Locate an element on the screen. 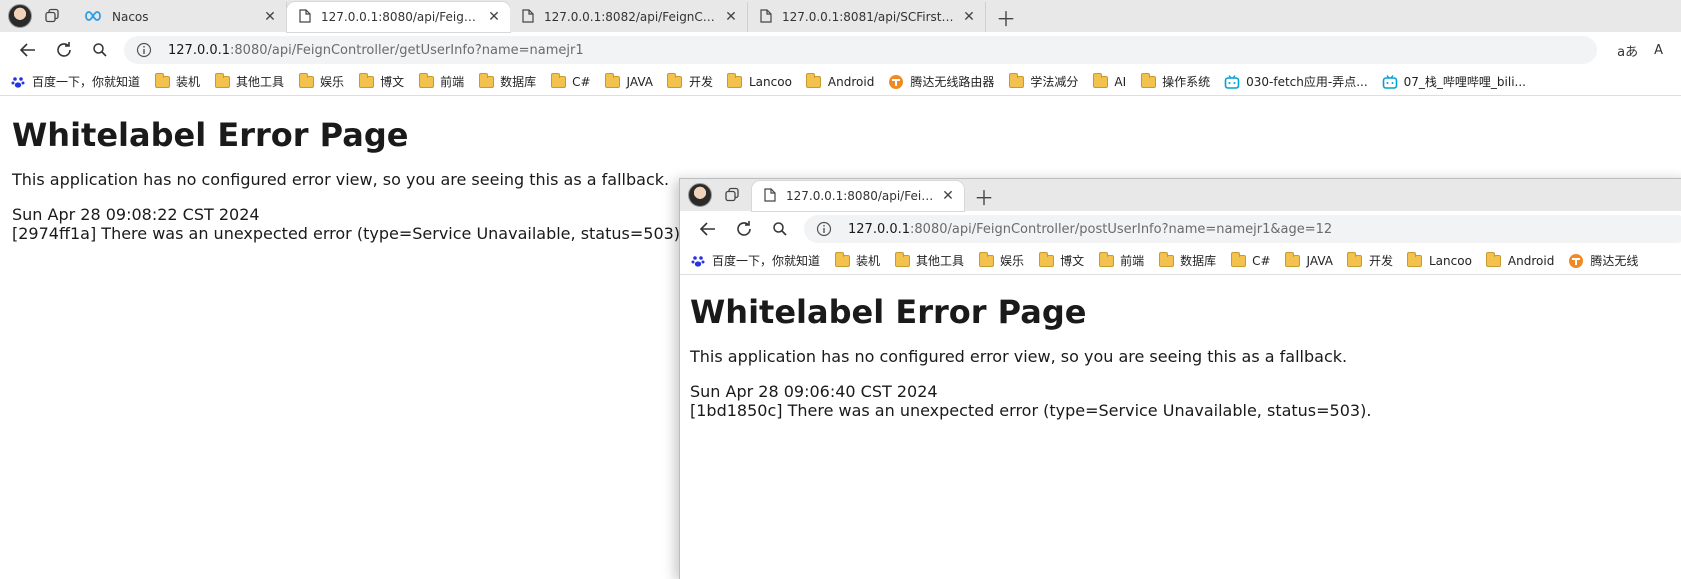  read-aloud-button: aあ is located at coordinates (1627, 50).